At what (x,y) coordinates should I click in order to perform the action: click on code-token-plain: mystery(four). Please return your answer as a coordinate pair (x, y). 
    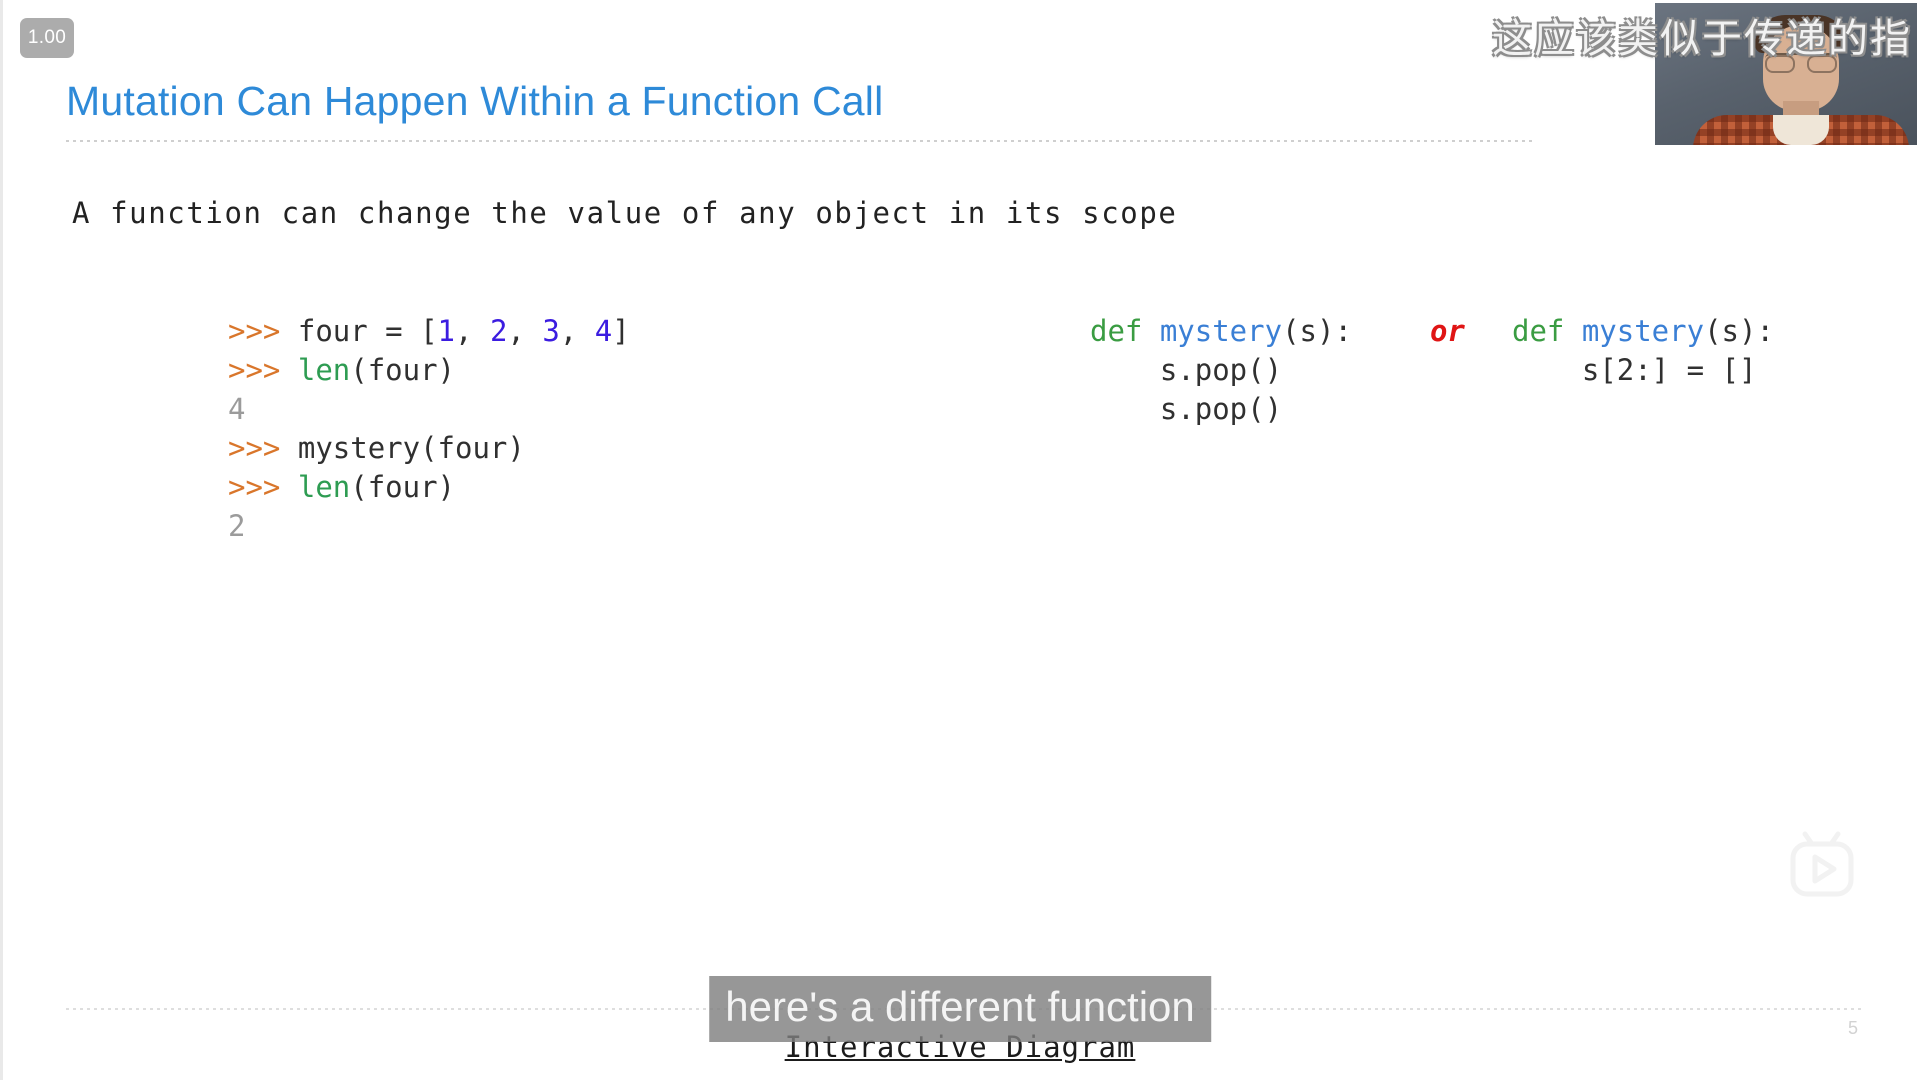
    Looking at the image, I should click on (411, 448).